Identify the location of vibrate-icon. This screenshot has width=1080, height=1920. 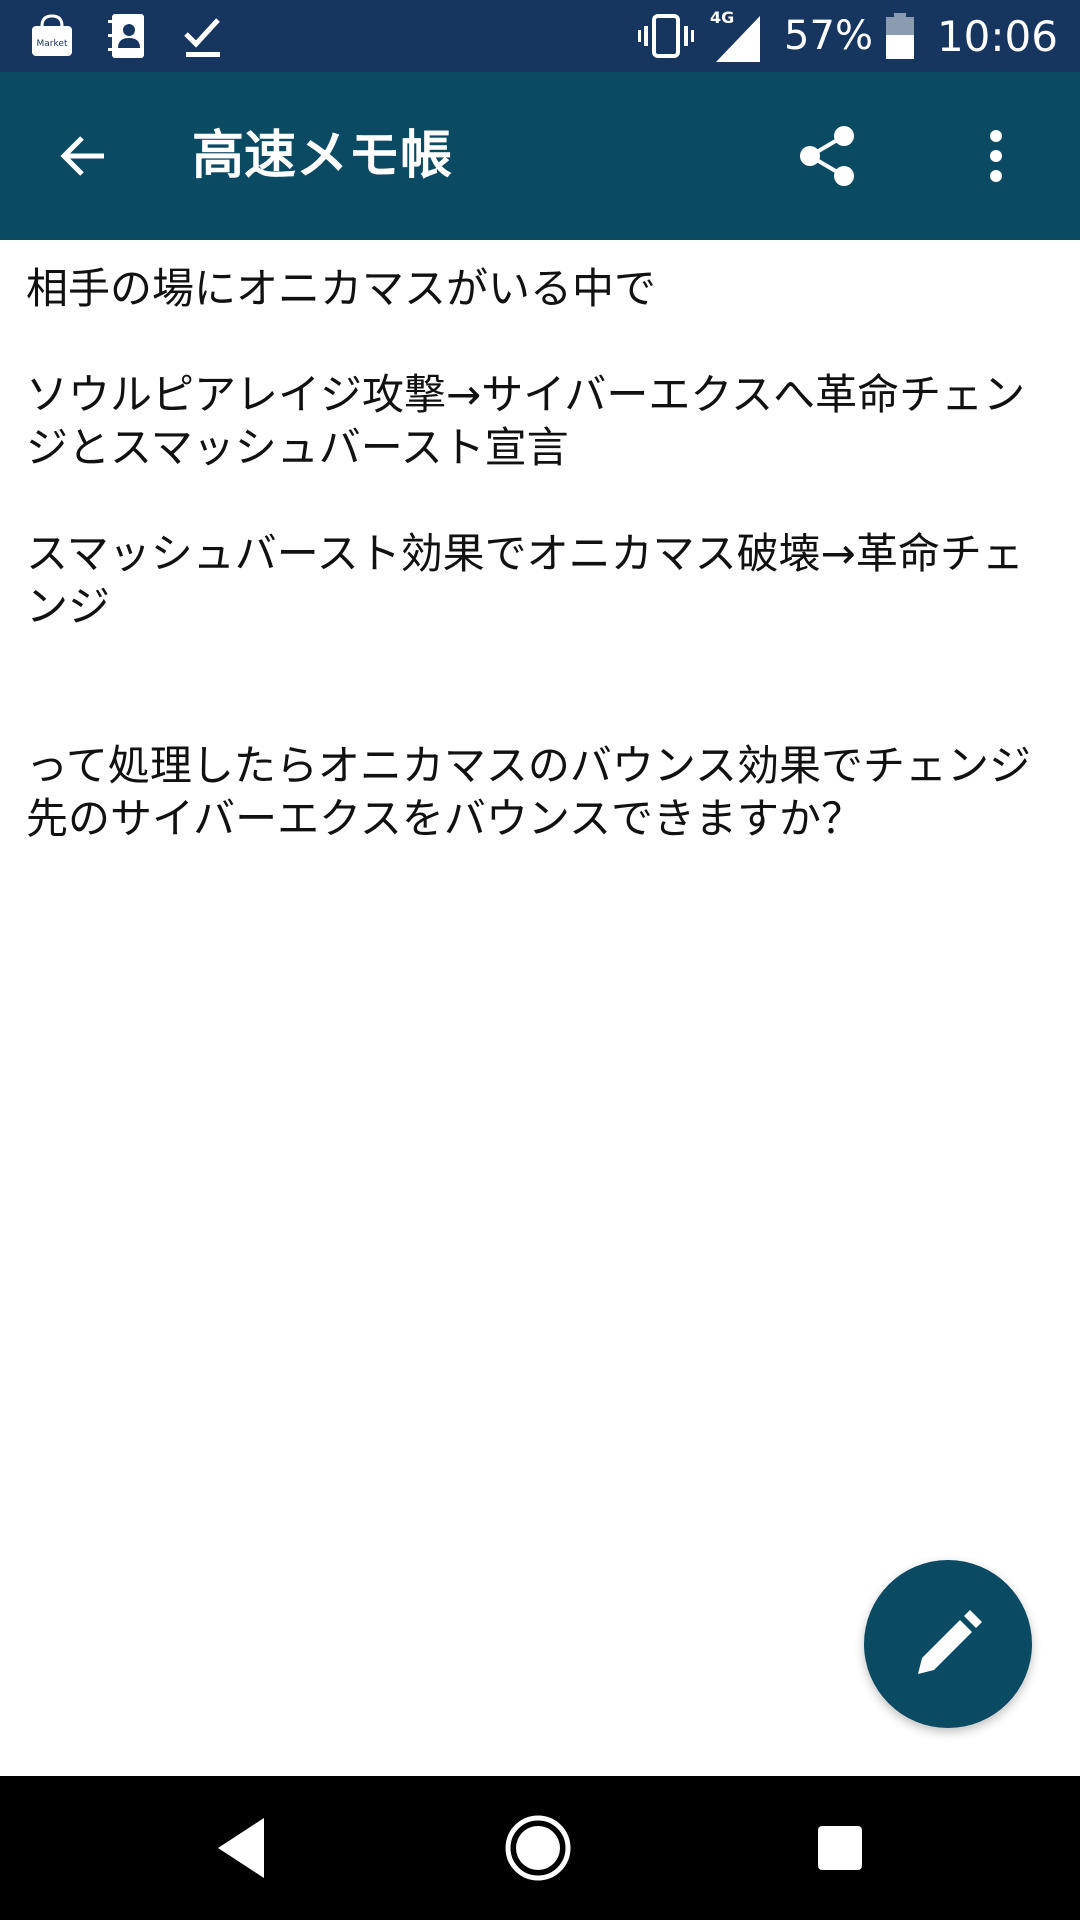
(666, 36).